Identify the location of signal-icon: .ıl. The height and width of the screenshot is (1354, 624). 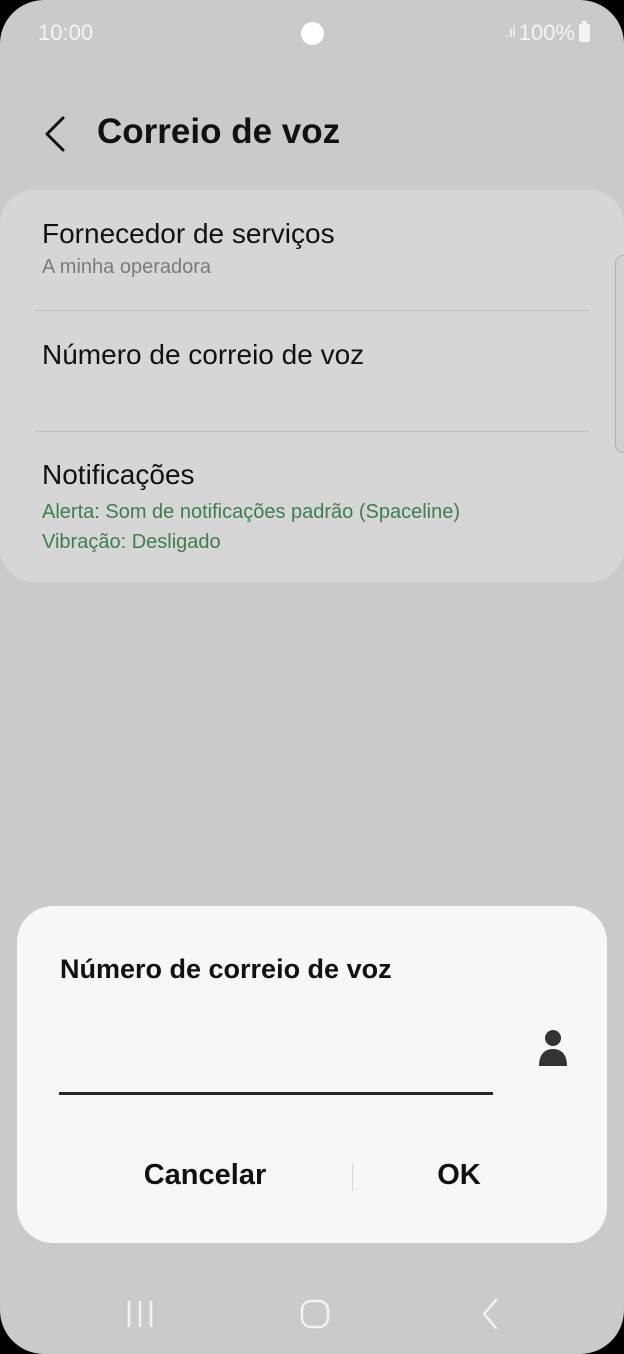
(510, 32).